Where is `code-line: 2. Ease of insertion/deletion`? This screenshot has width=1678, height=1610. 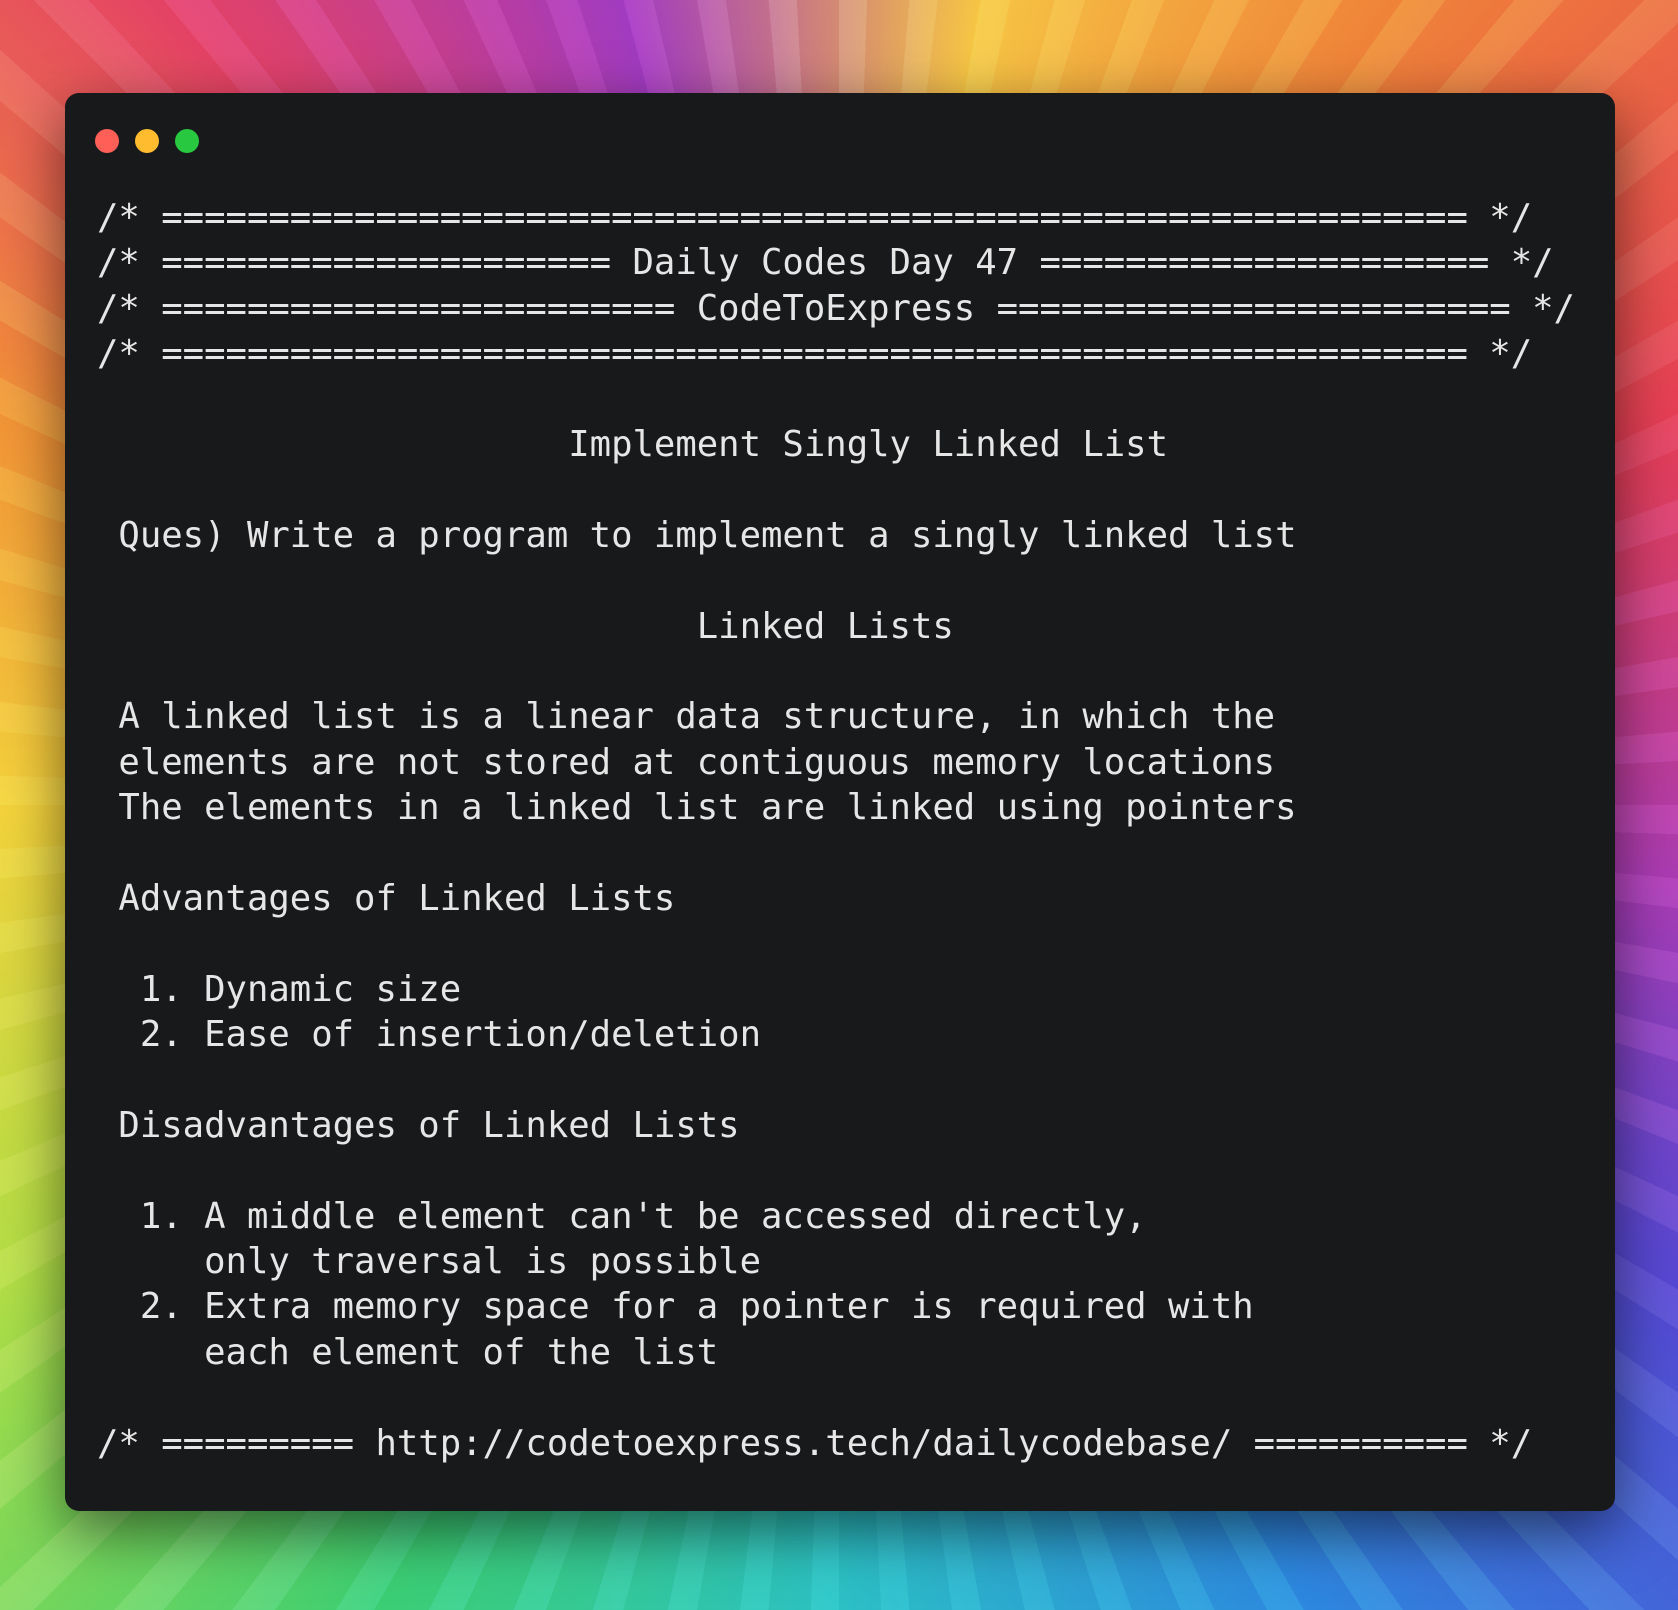 code-line: 2. Ease of insertion/deletion is located at coordinates (429, 1035).